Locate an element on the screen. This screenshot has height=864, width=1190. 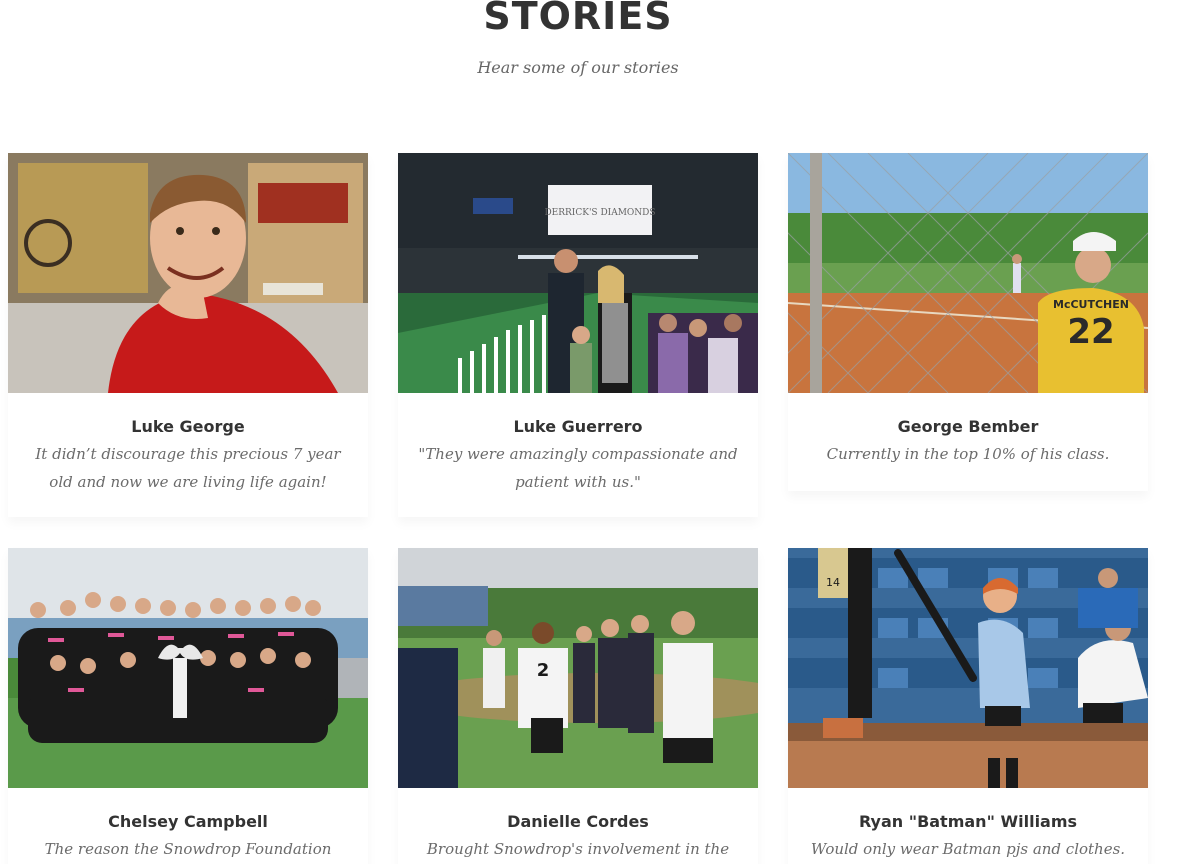
boy-with-bat-photo: 14 is located at coordinates (968, 668).